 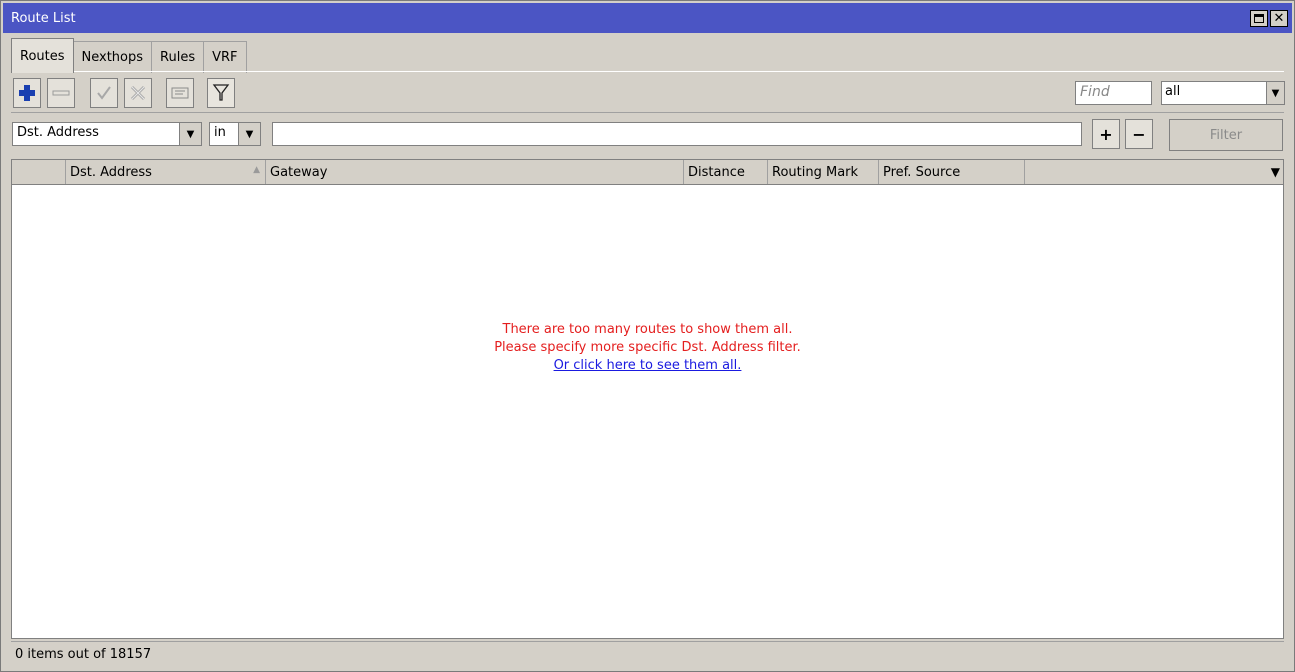 I want to click on enable-button, so click(x=104, y=93).